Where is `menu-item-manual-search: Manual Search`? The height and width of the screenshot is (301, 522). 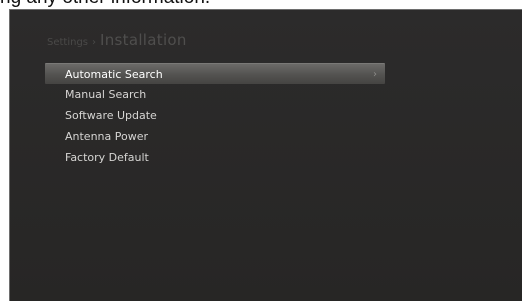 menu-item-manual-search: Manual Search is located at coordinates (215, 94).